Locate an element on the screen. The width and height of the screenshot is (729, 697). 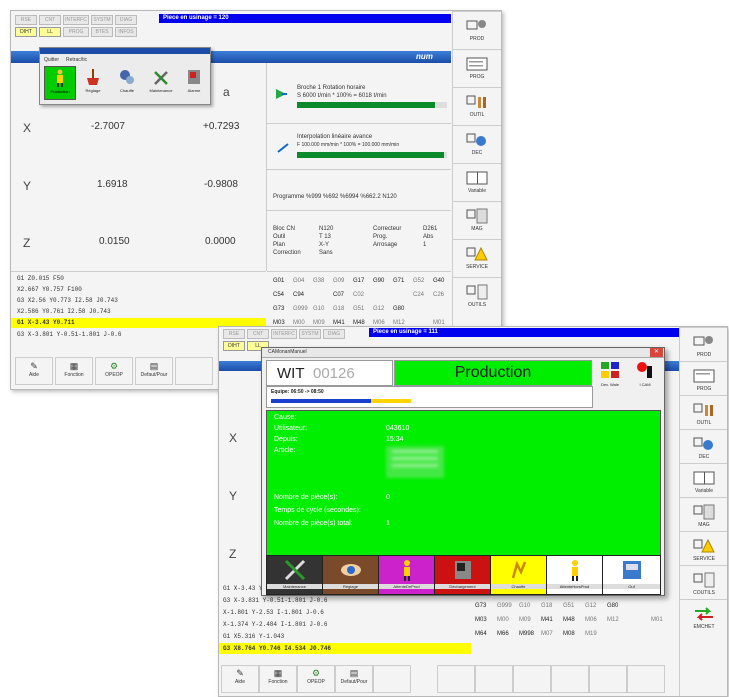
front-fkey-opeop: ⚙ OPEOP is located at coordinates (316, 679).